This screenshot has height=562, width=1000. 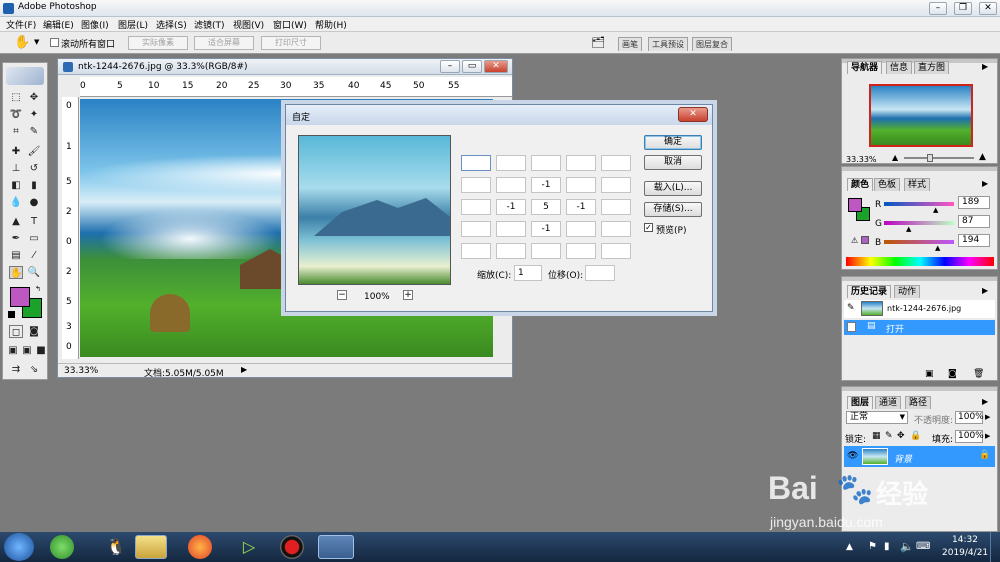 What do you see at coordinates (34, 221) in the screenshot?
I see `type-tool-icon: T` at bounding box center [34, 221].